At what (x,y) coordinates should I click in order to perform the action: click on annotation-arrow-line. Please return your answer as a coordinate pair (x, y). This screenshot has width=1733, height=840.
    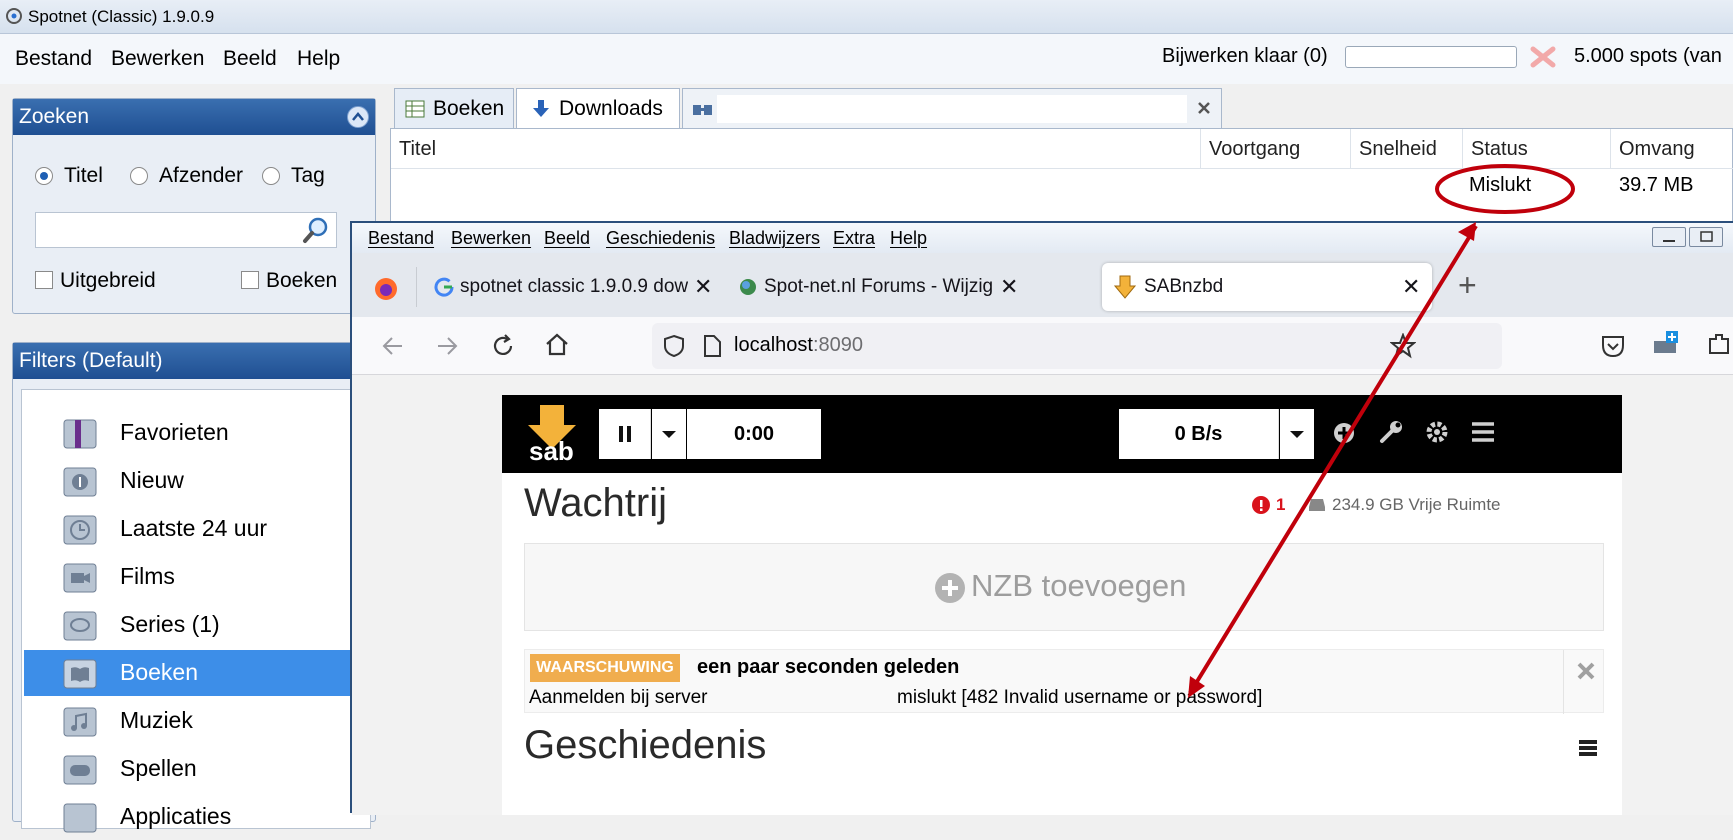
    Looking at the image, I should click on (1333, 459).